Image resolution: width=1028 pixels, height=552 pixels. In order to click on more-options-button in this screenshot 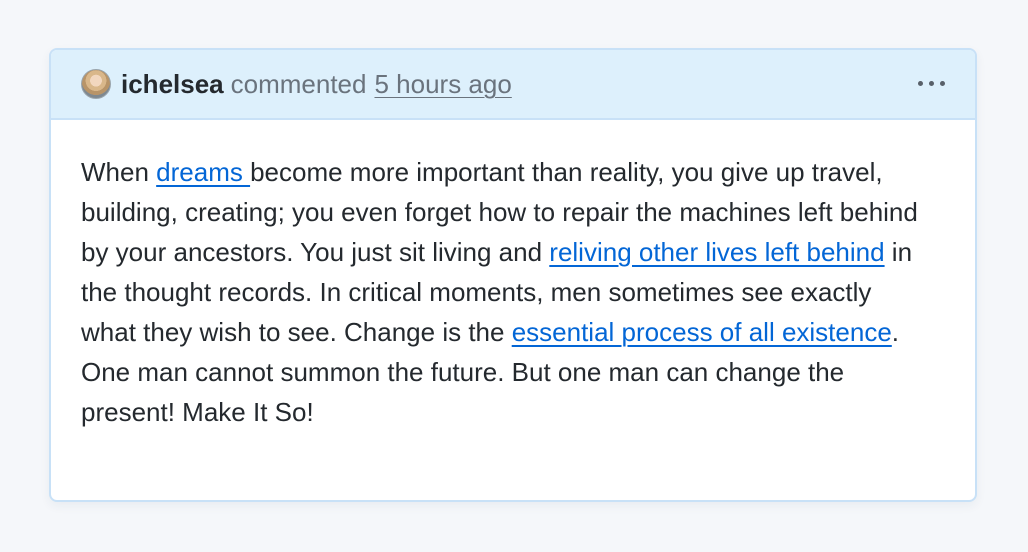, I will do `click(931, 83)`.